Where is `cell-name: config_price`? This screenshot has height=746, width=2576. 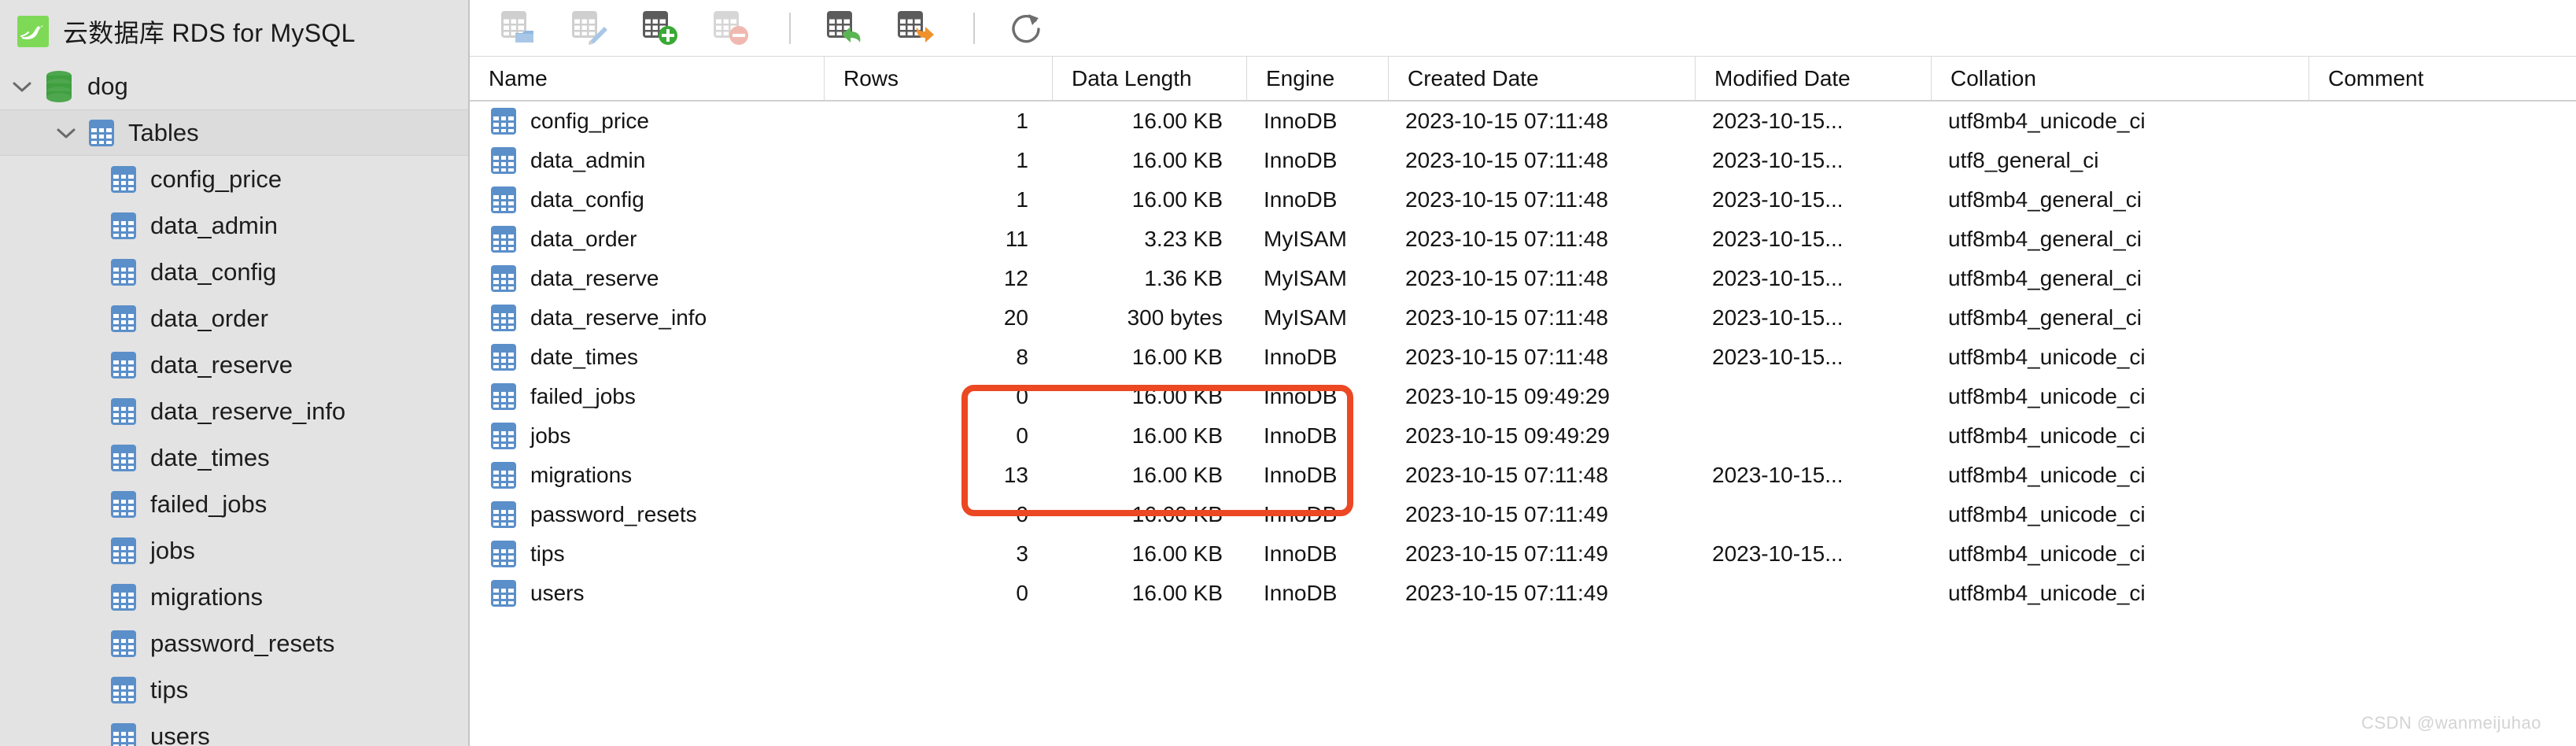 cell-name: config_price is located at coordinates (647, 122).